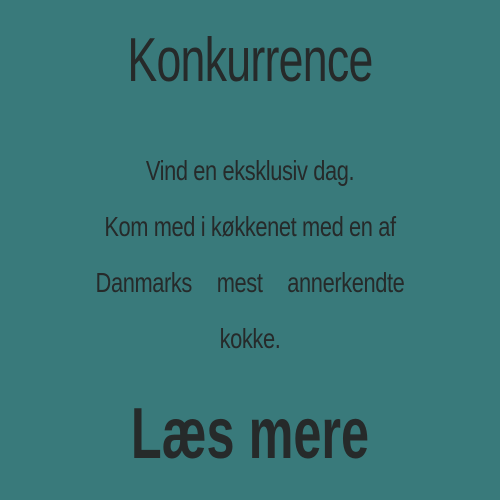 This screenshot has height=500, width=500. I want to click on banner-title: Konkurrence, so click(250, 60).